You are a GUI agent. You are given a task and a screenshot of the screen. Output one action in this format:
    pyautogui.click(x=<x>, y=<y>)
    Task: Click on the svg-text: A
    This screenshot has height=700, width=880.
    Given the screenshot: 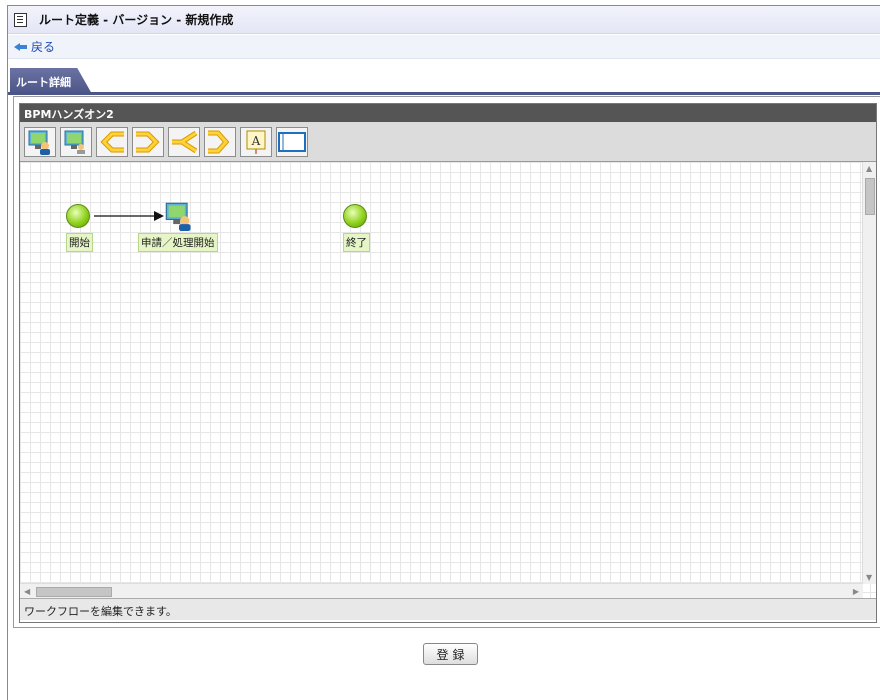 What is the action you would take?
    pyautogui.click(x=256, y=141)
    